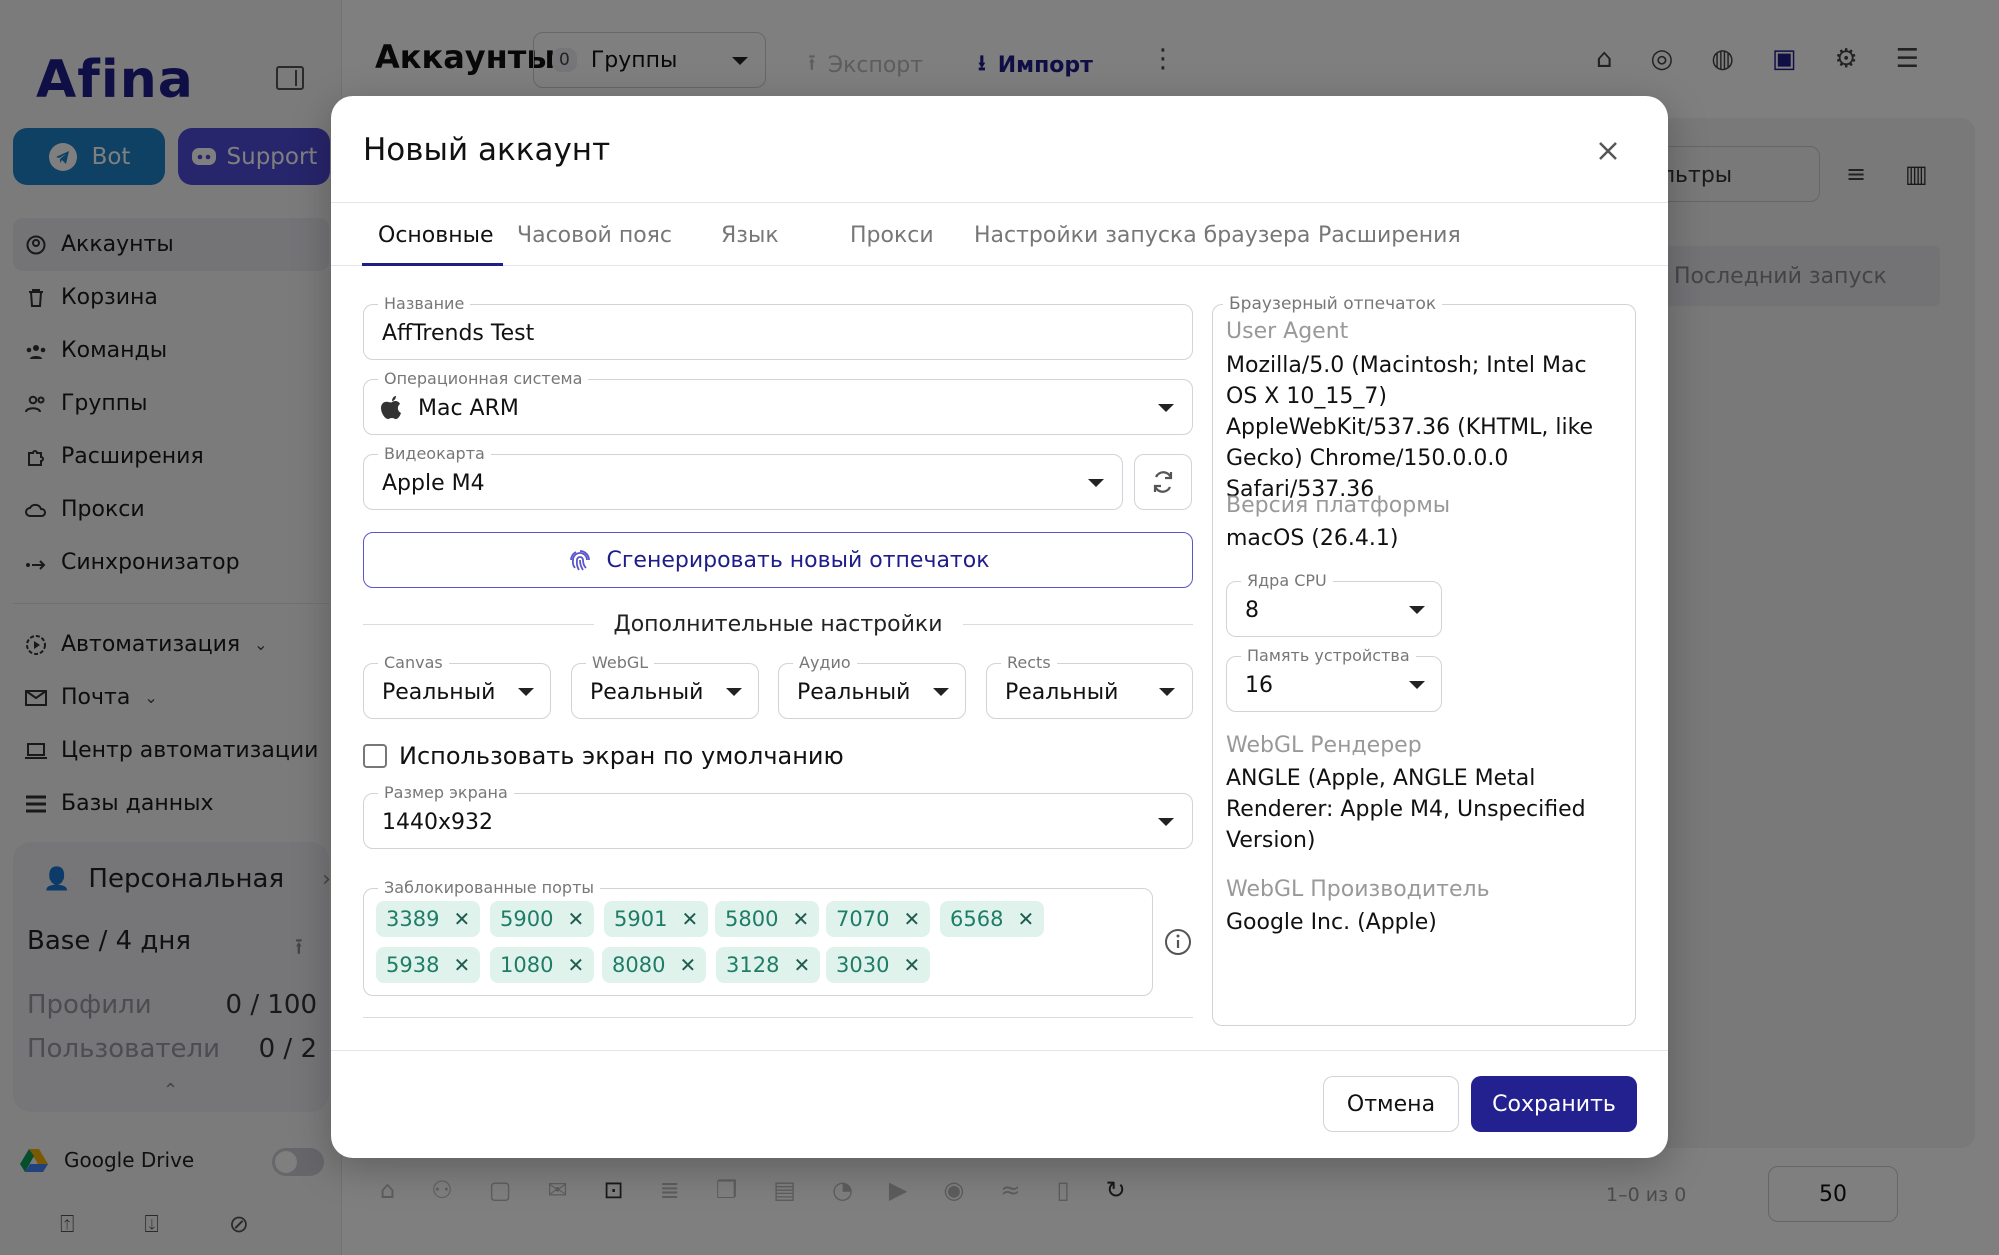 The width and height of the screenshot is (1999, 1255). Describe the element at coordinates (1338, 505) in the screenshot. I see `platform-version-label: Версия платформы` at that location.